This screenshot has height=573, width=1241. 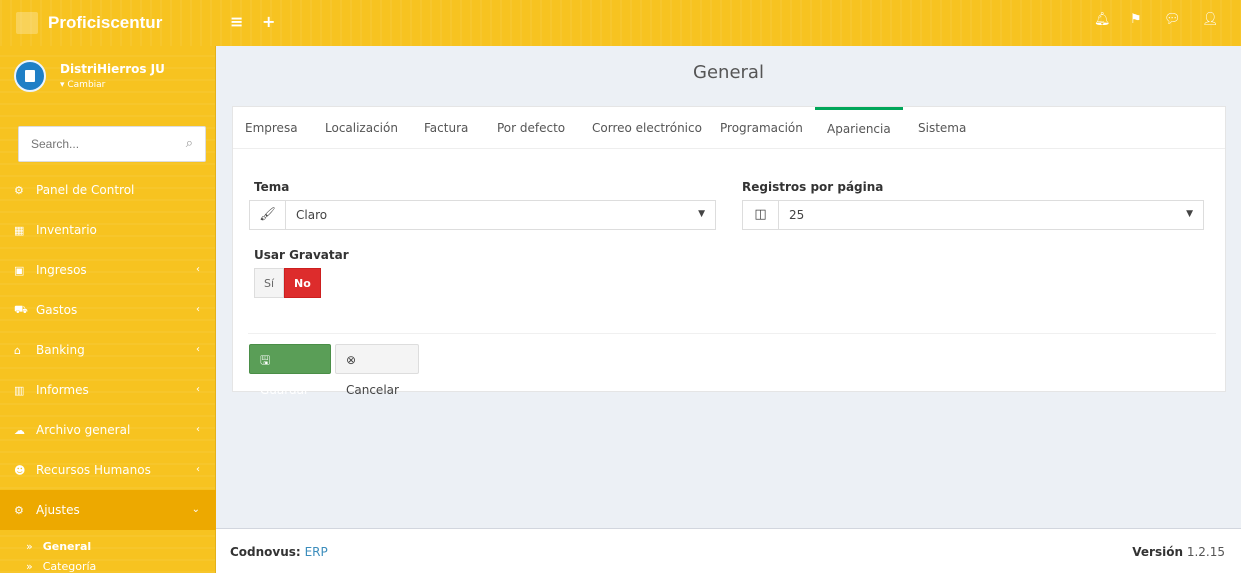 What do you see at coordinates (284, 390) in the screenshot?
I see `save-button-label: Guardar` at bounding box center [284, 390].